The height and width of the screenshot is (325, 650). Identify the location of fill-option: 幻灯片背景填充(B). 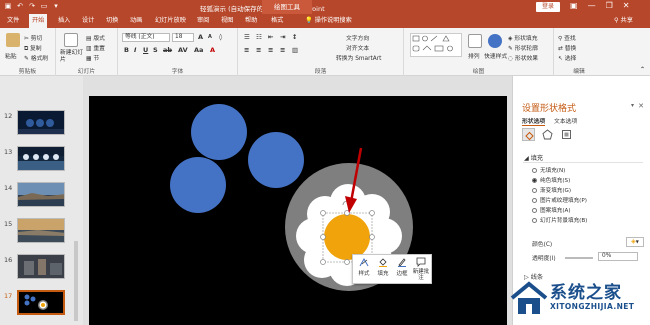
(559, 220).